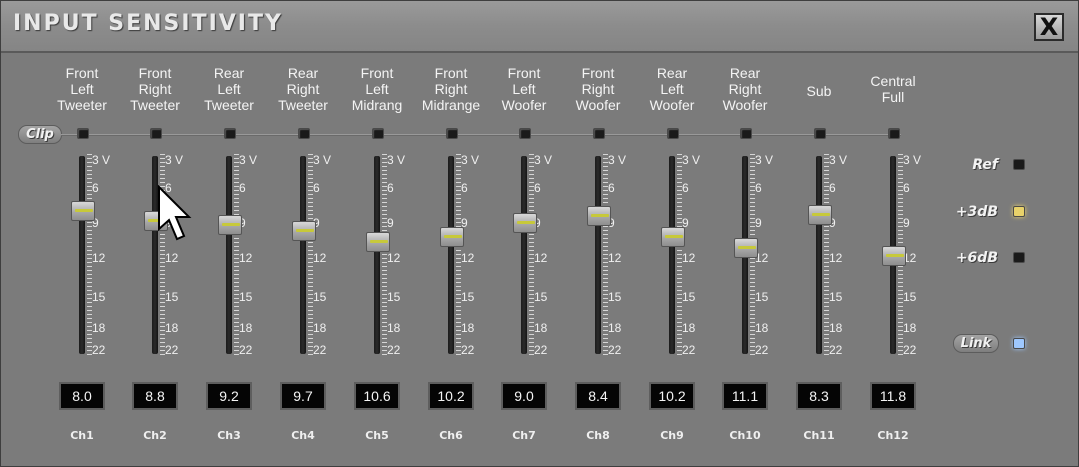 This screenshot has width=1079, height=467. What do you see at coordinates (745, 396) in the screenshot?
I see `channel-value-field: 11.1` at bounding box center [745, 396].